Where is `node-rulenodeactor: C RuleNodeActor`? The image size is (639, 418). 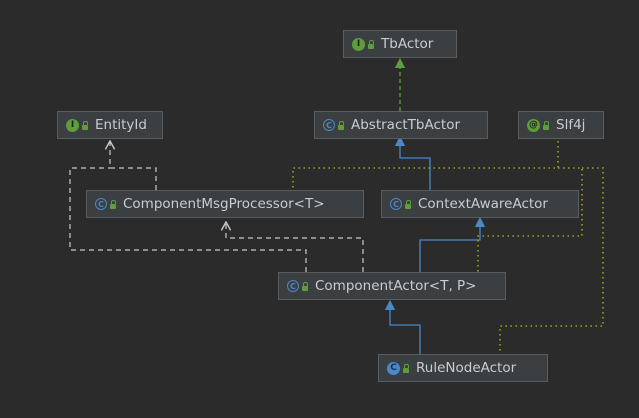
node-rulenodeactor: C RuleNodeActor is located at coordinates (463, 368).